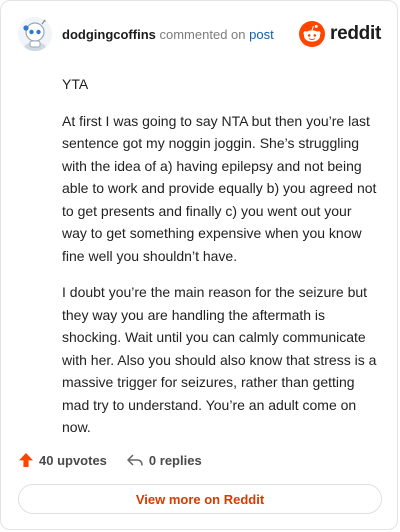 Image resolution: width=400 pixels, height=532 pixels. I want to click on avatar, so click(35, 34).